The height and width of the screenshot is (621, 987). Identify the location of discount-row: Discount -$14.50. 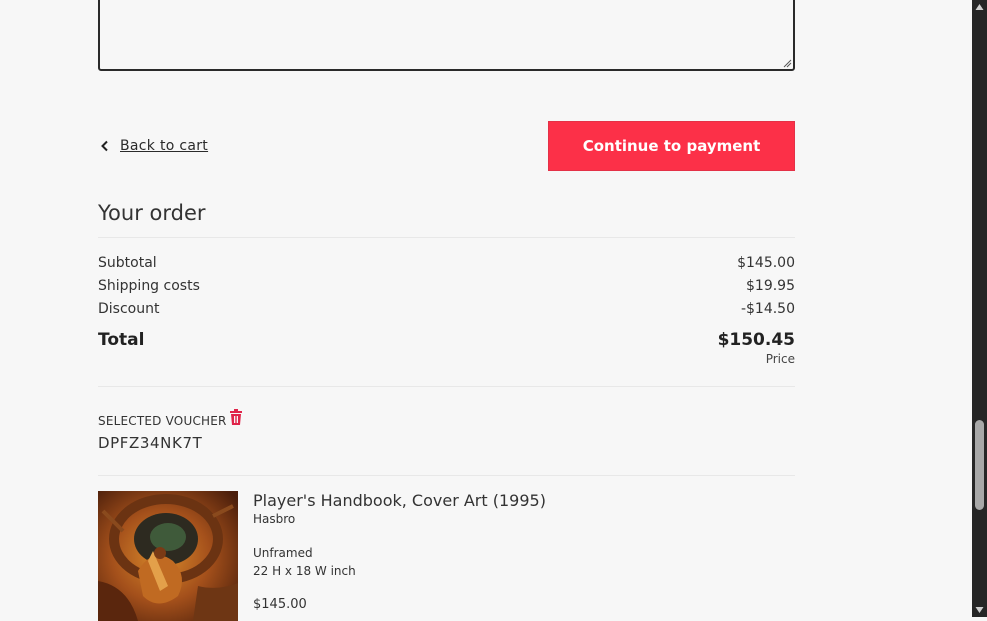
(446, 309).